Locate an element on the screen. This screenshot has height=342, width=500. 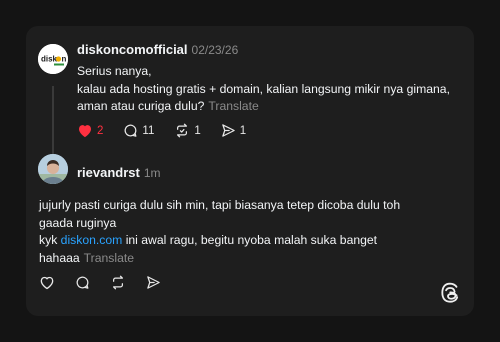
reply-reply-button is located at coordinates (82, 282).